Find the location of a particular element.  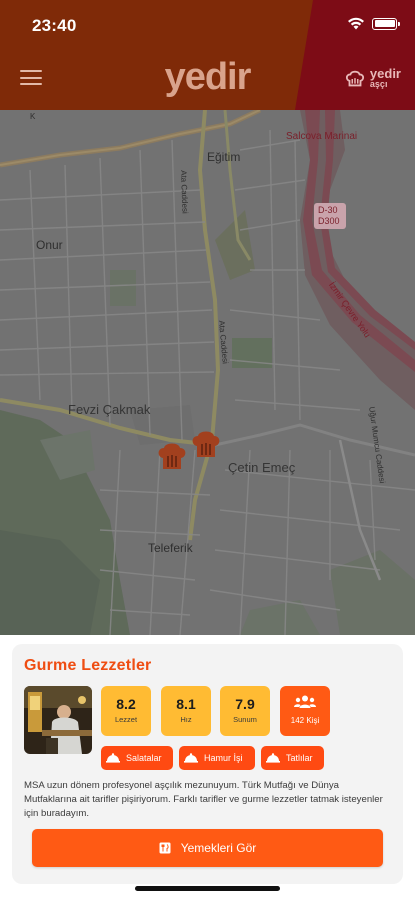

tag-label: Hamur İşi is located at coordinates (223, 758).